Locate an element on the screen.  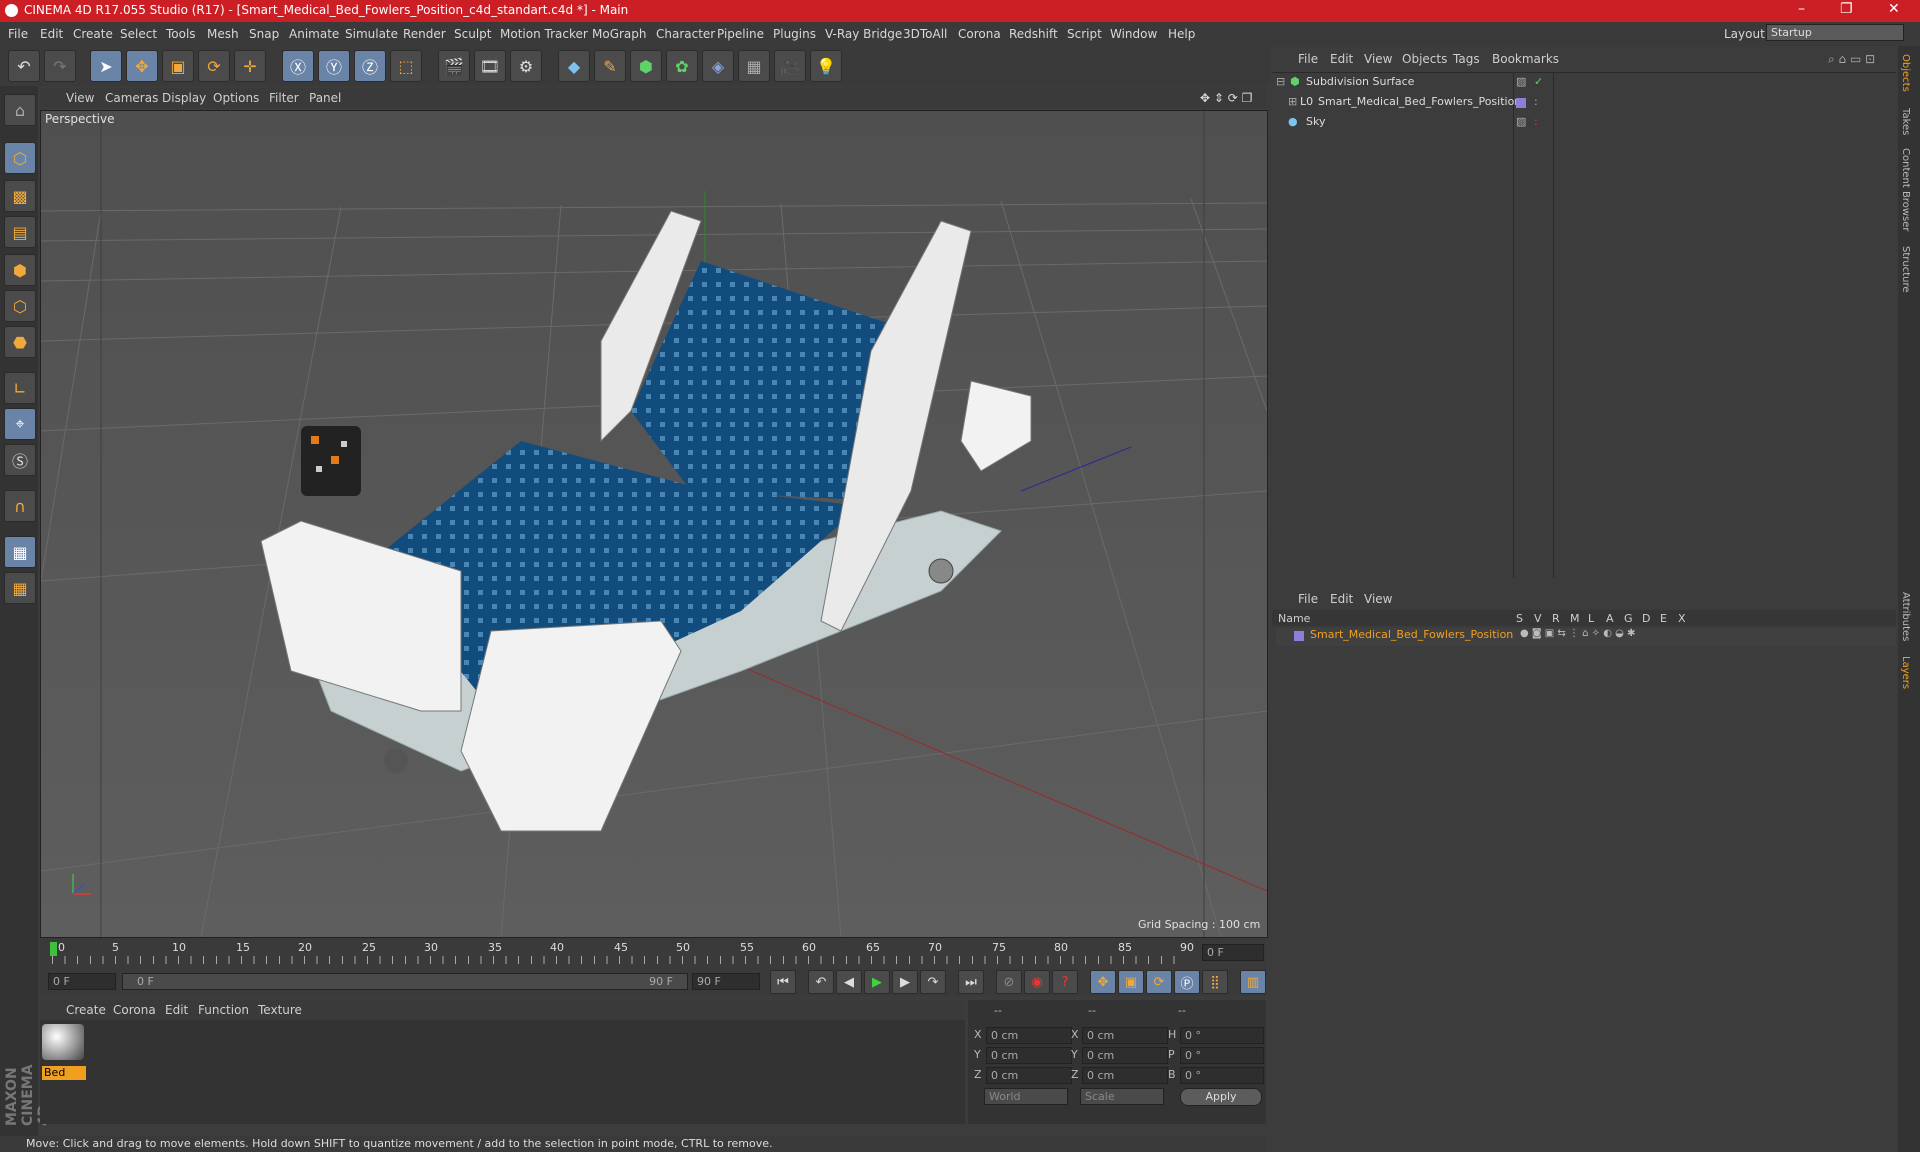
viewport-menu-display: Display is located at coordinates (184, 98).